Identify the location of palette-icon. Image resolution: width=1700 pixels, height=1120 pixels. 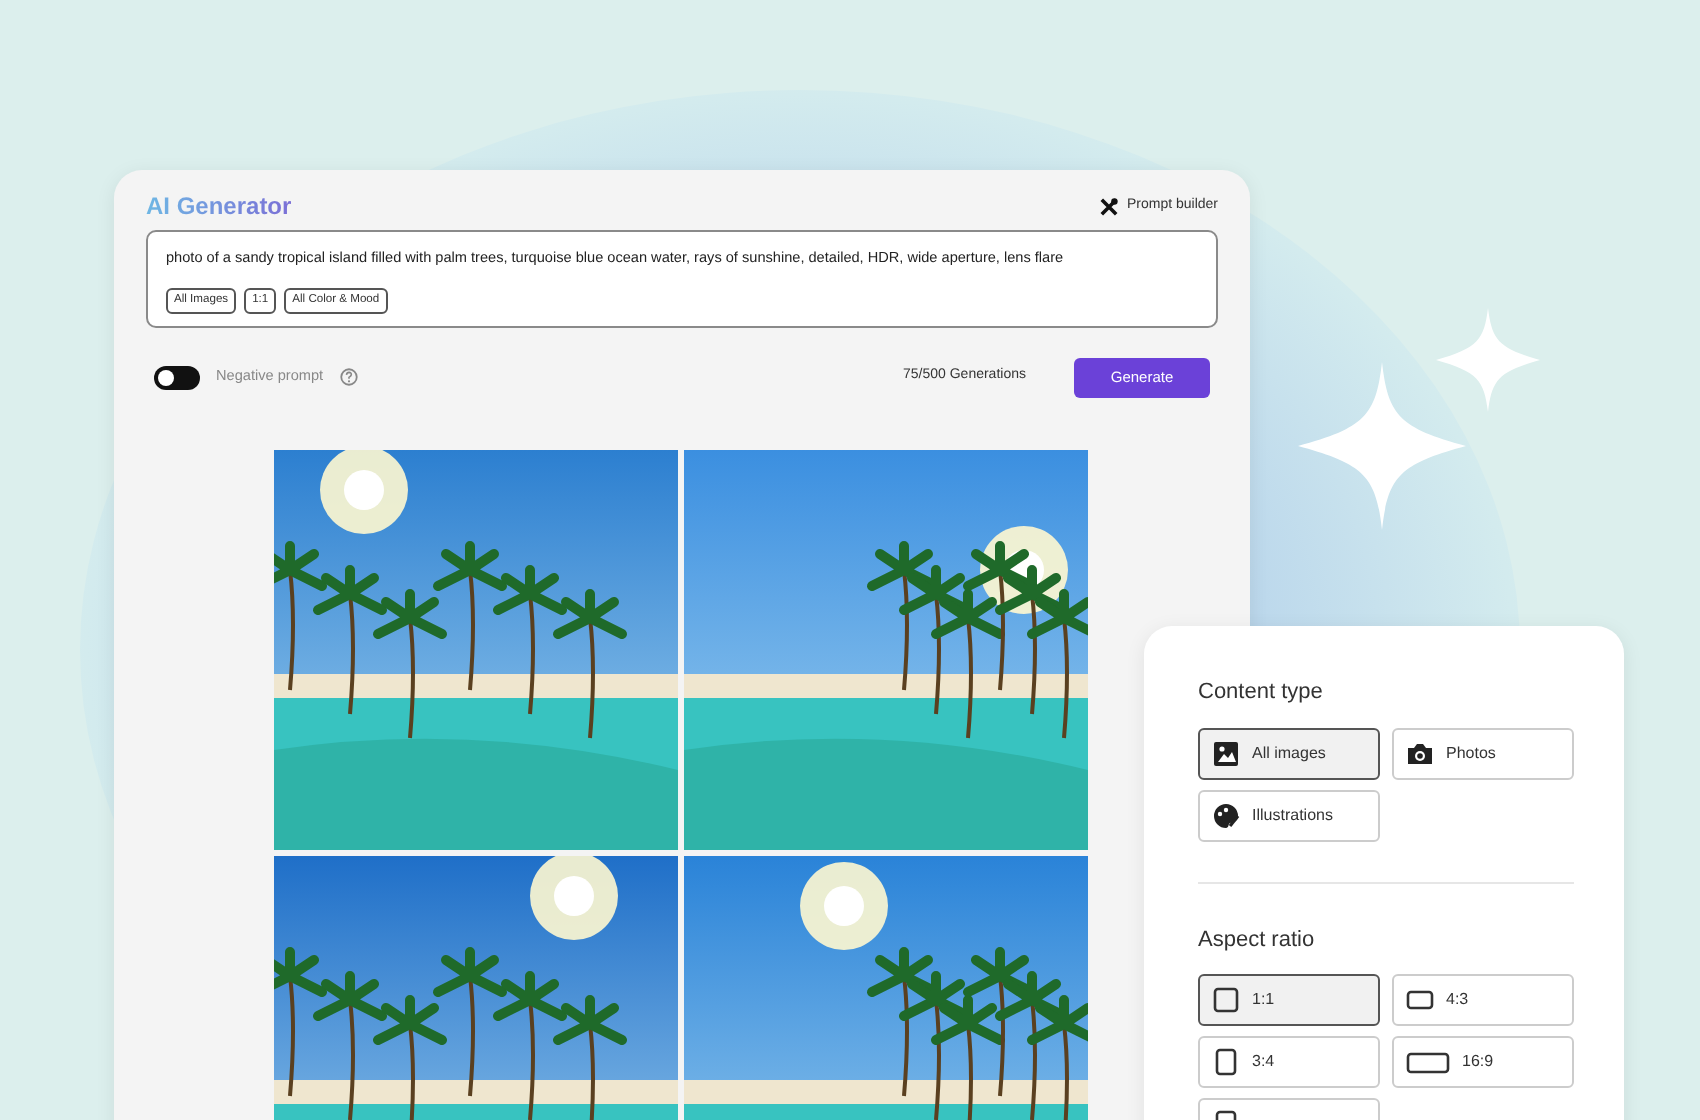
(1226, 815).